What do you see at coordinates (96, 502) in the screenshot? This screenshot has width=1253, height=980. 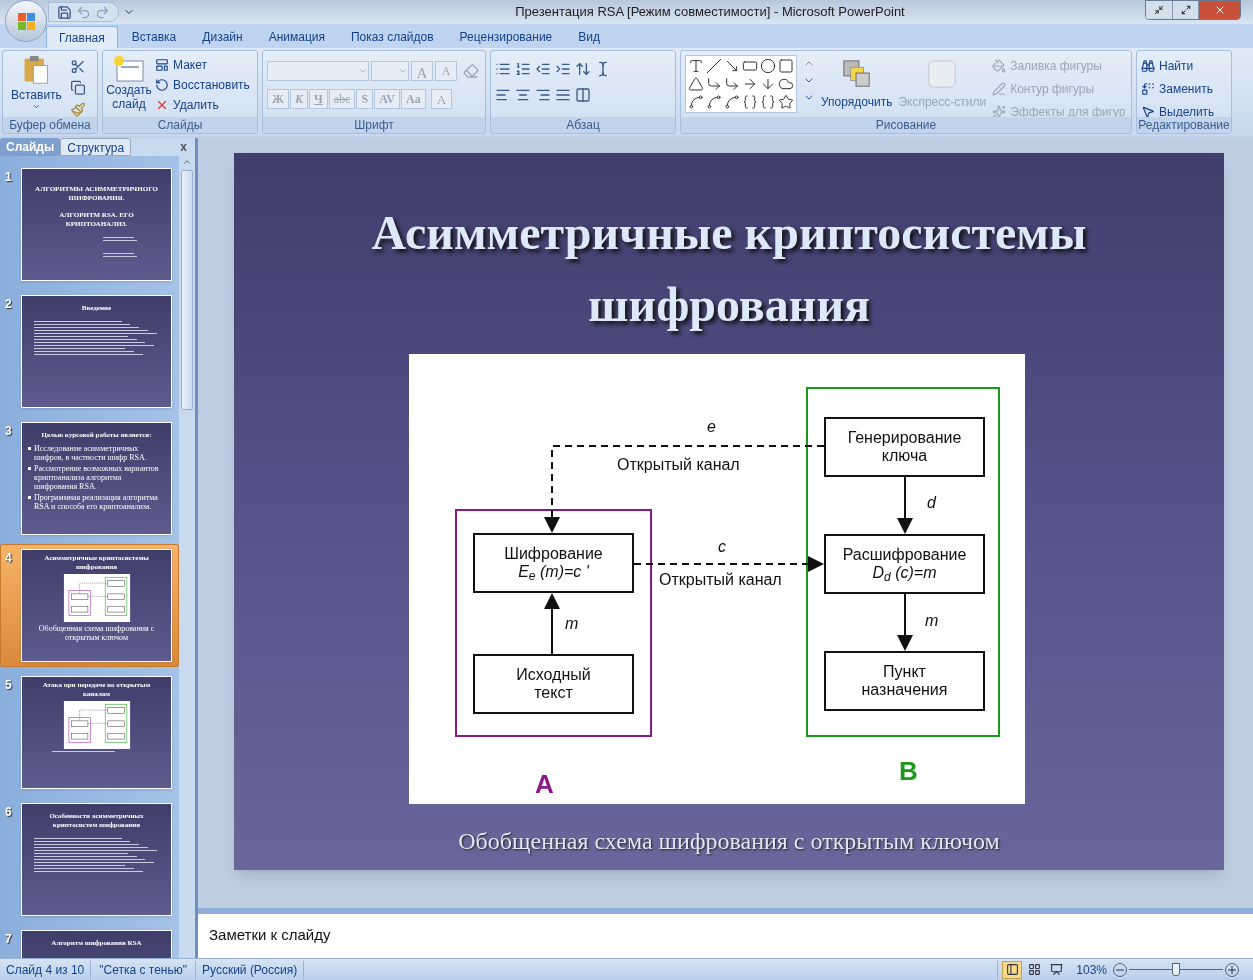 I see `thumbnail-bullet: Программная реализация алгоритма RSA и способа его криптоанализа.` at bounding box center [96, 502].